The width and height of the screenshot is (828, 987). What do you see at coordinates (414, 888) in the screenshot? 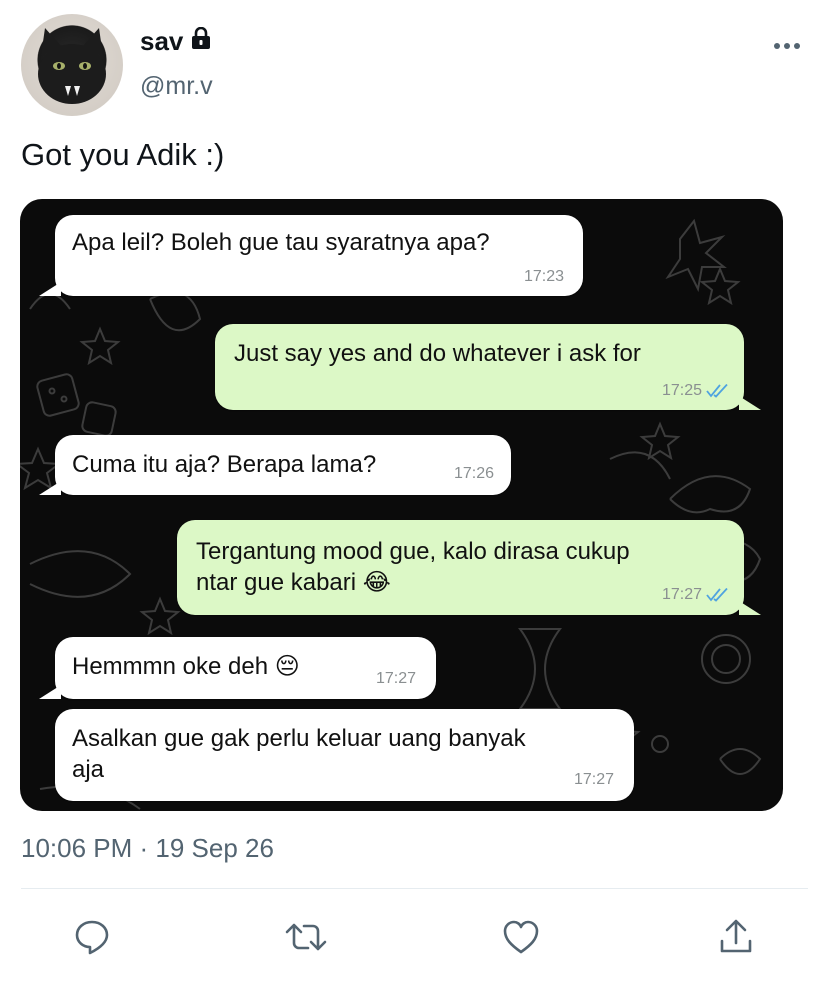
I see `divider` at bounding box center [414, 888].